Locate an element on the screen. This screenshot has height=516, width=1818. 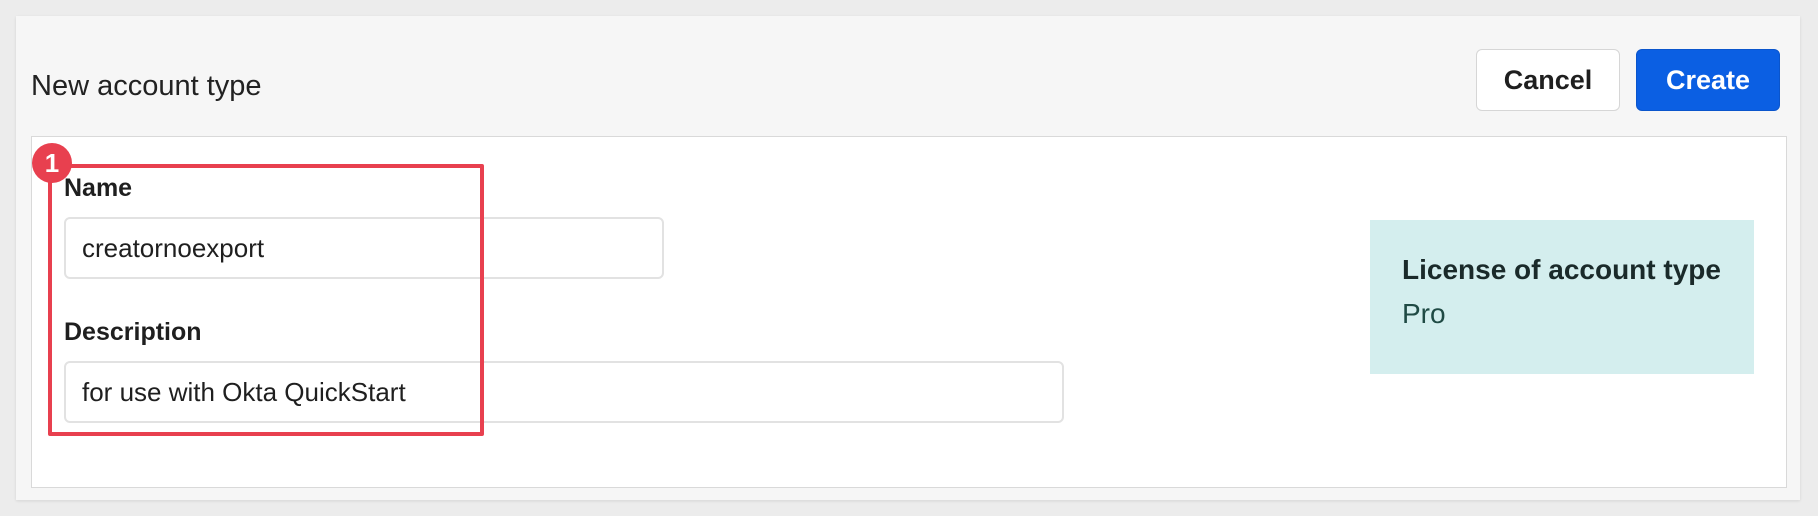
license-value: Pro is located at coordinates (1424, 313).